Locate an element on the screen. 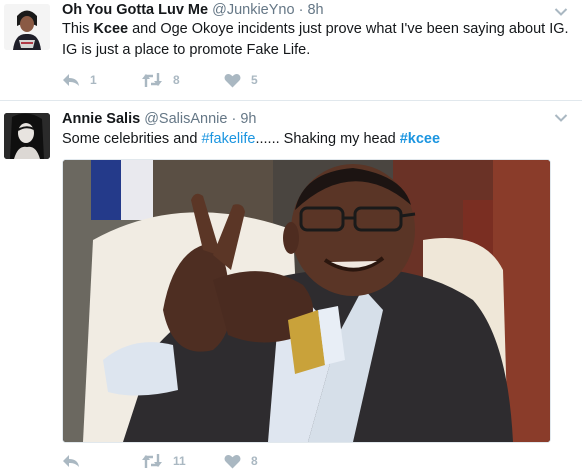  avatar-illustration is located at coordinates (27, 27).